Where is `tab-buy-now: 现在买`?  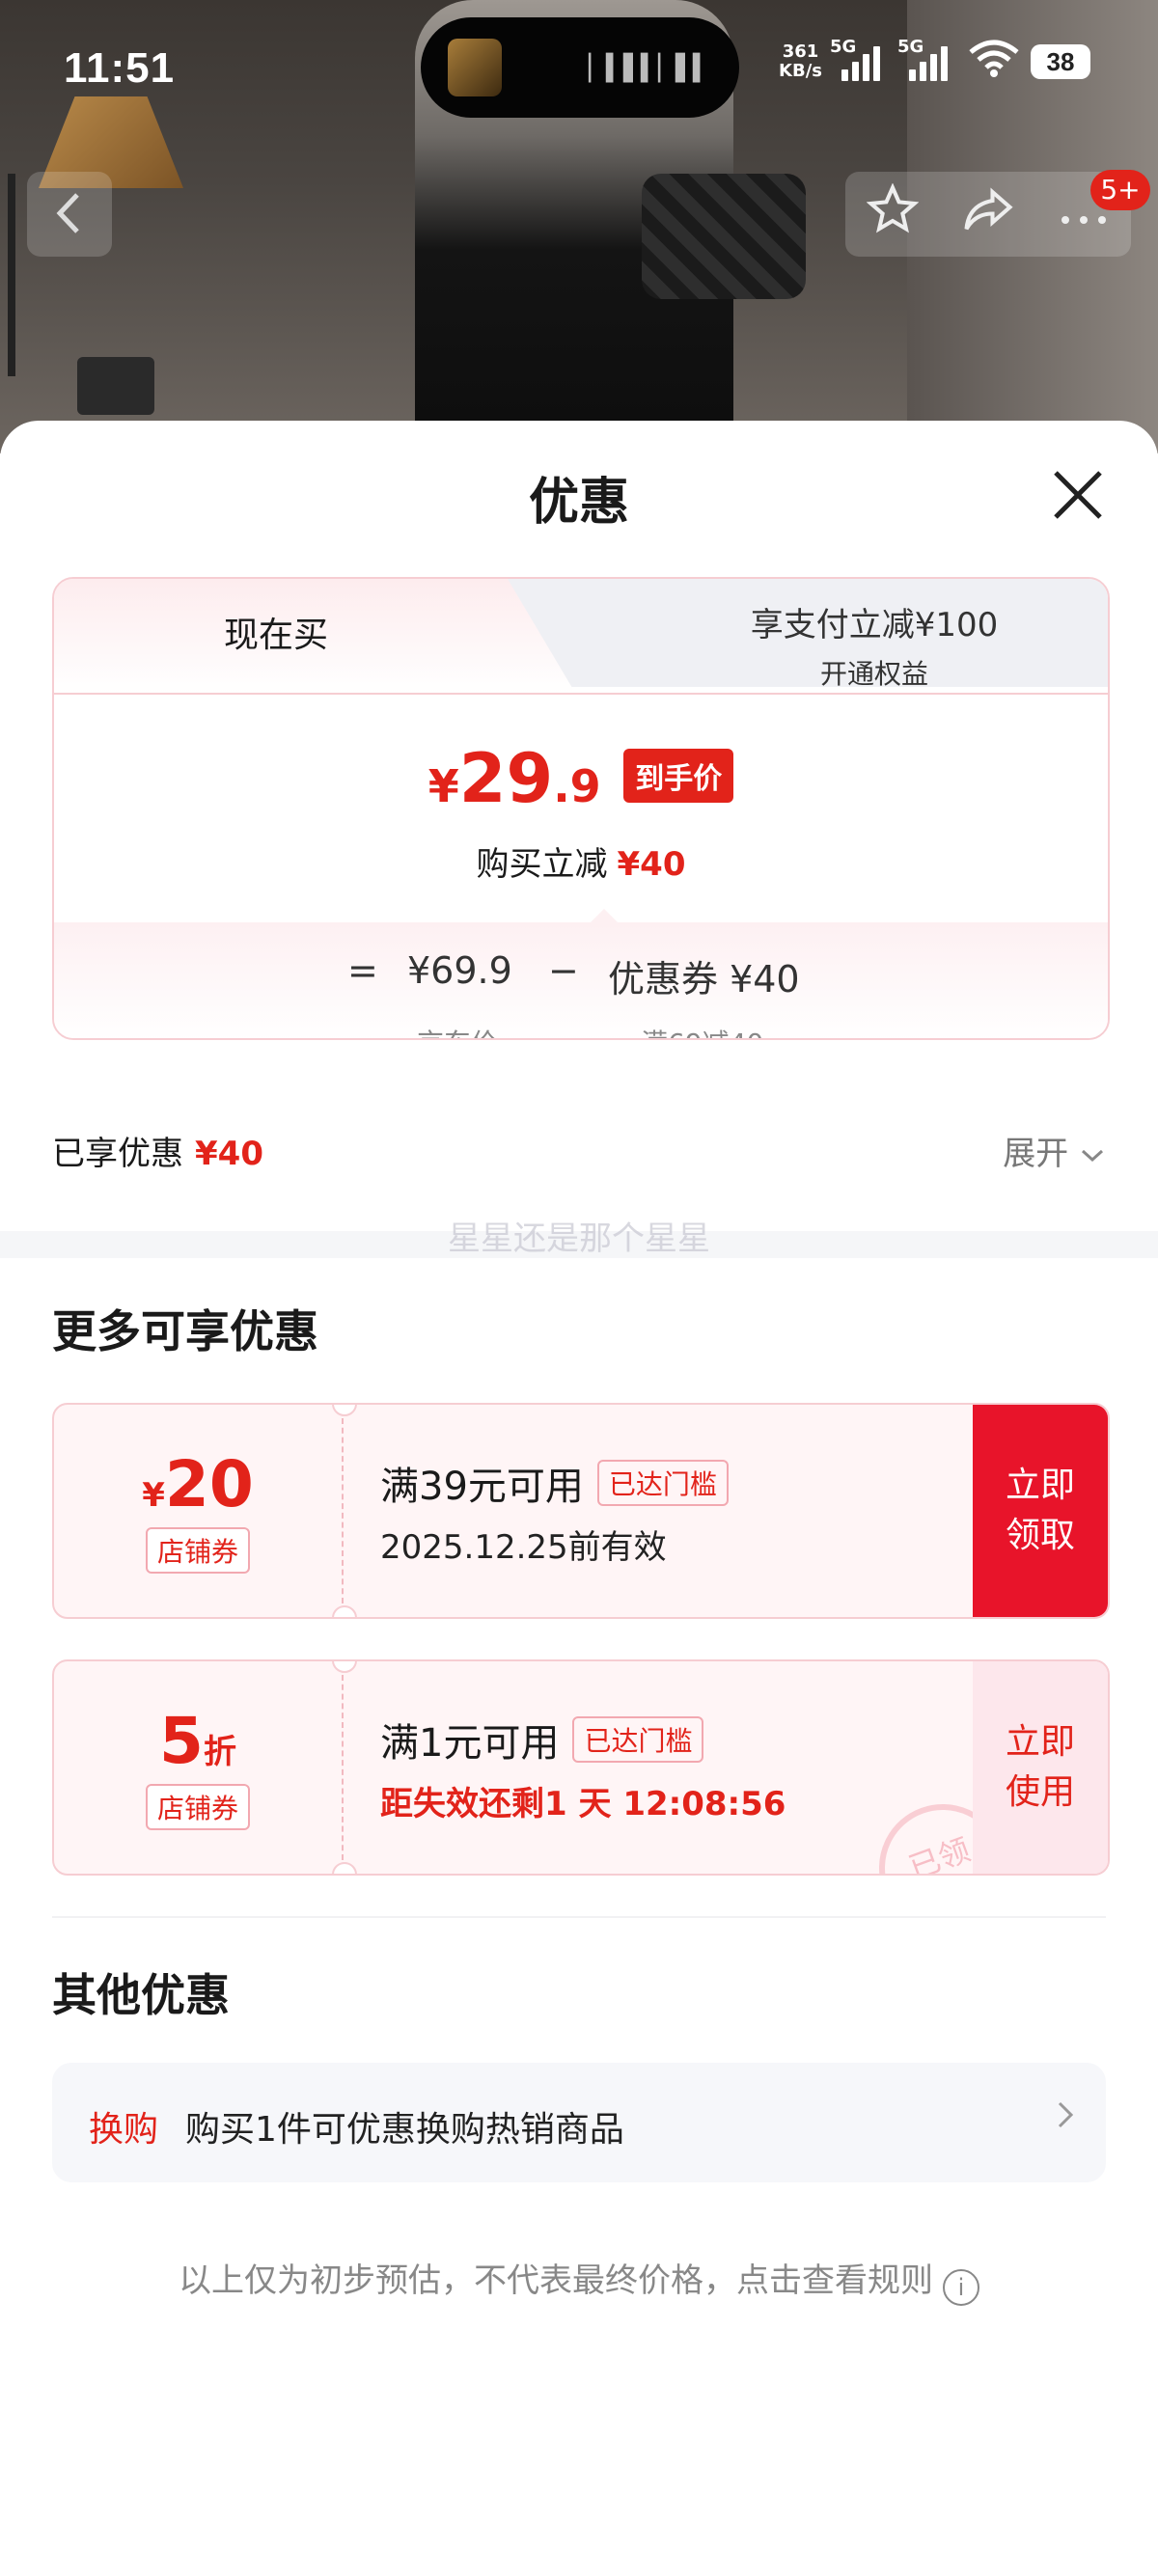 tab-buy-now: 现在买 is located at coordinates (276, 636).